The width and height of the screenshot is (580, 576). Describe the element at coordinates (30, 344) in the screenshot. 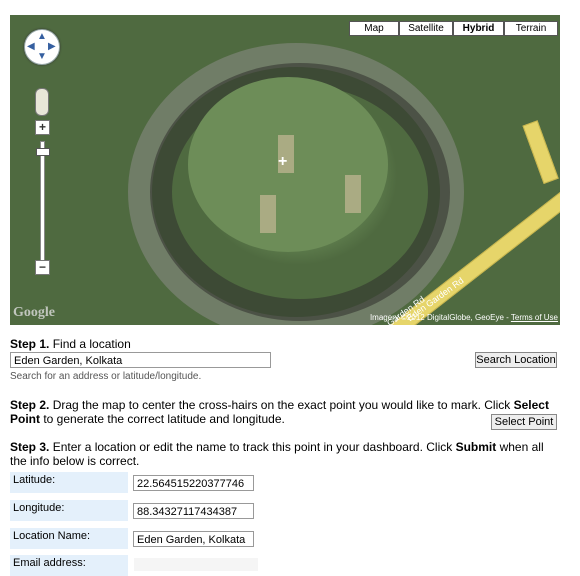

I see `step1-title: Step 1.` at that location.